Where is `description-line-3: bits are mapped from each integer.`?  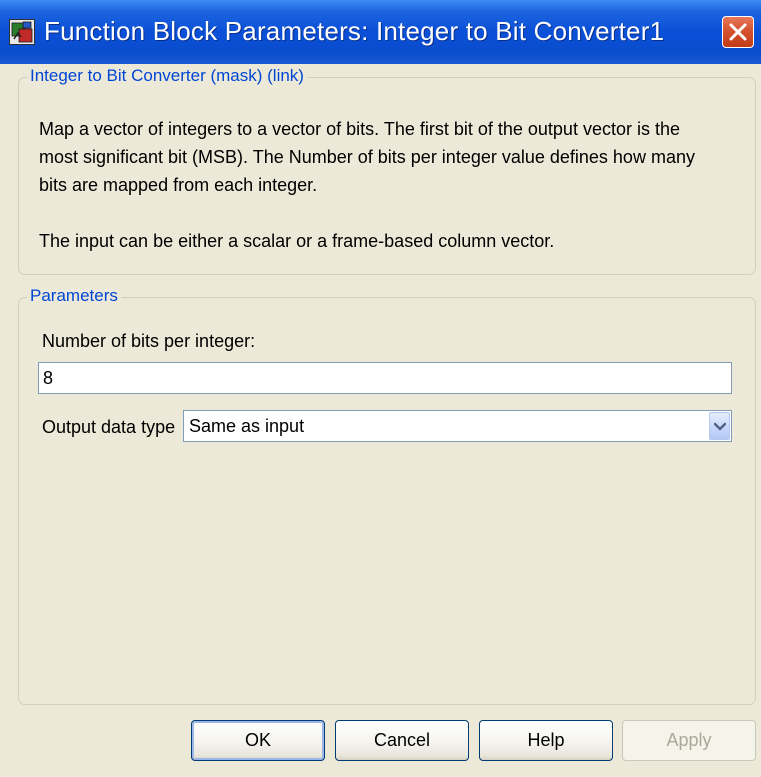
description-line-3: bits are mapped from each integer. is located at coordinates (178, 185).